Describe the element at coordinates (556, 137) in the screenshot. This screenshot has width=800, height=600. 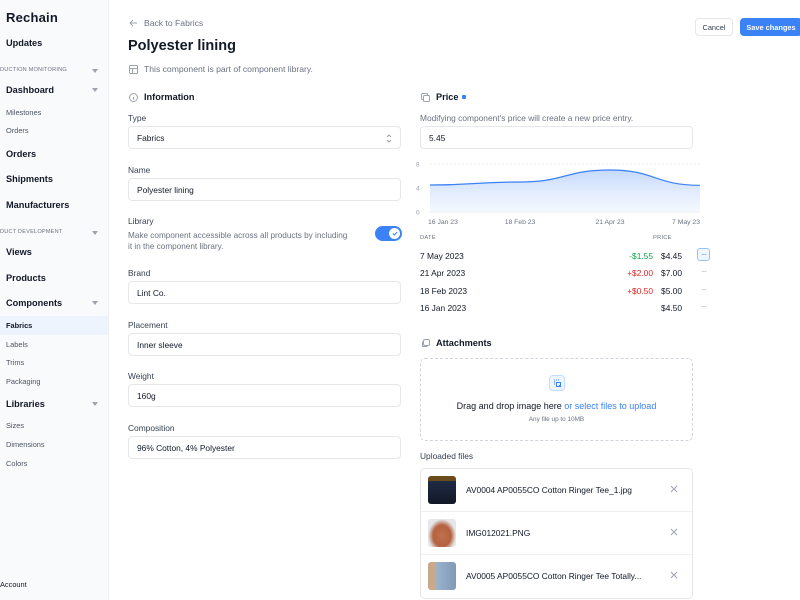
I see `price-input: 5.45` at that location.